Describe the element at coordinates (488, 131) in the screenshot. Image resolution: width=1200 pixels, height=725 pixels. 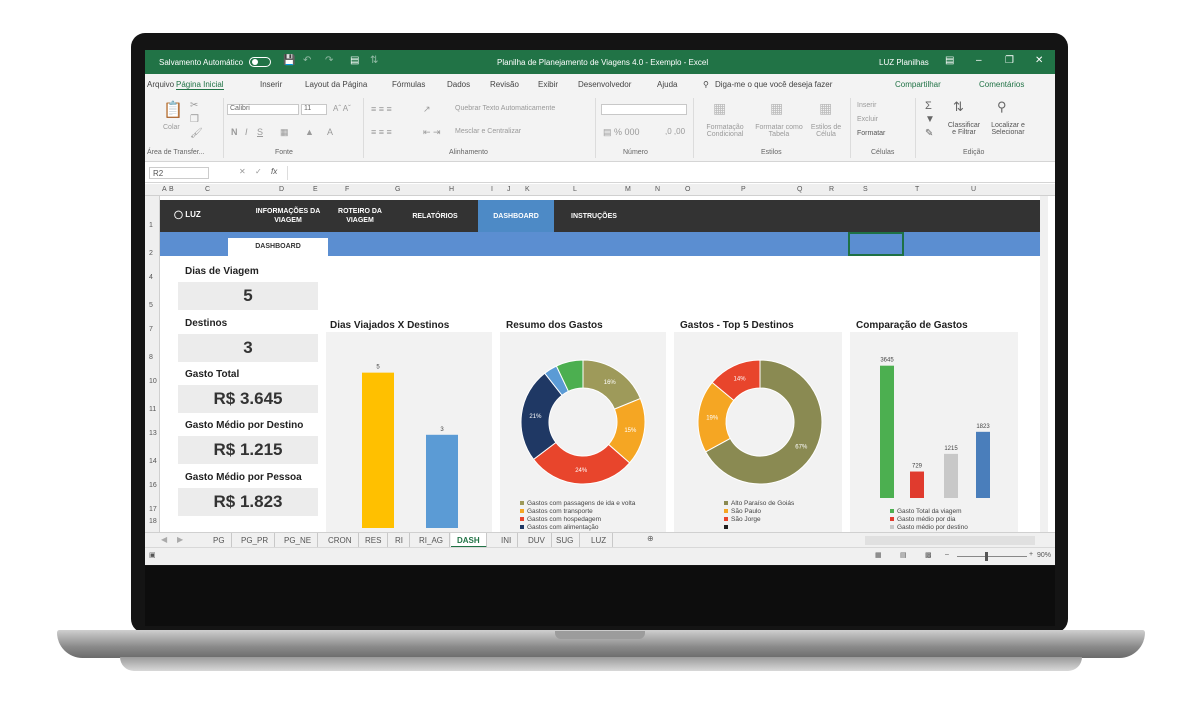
I see `merge-center-button: Mesclar e Centralizar` at that location.